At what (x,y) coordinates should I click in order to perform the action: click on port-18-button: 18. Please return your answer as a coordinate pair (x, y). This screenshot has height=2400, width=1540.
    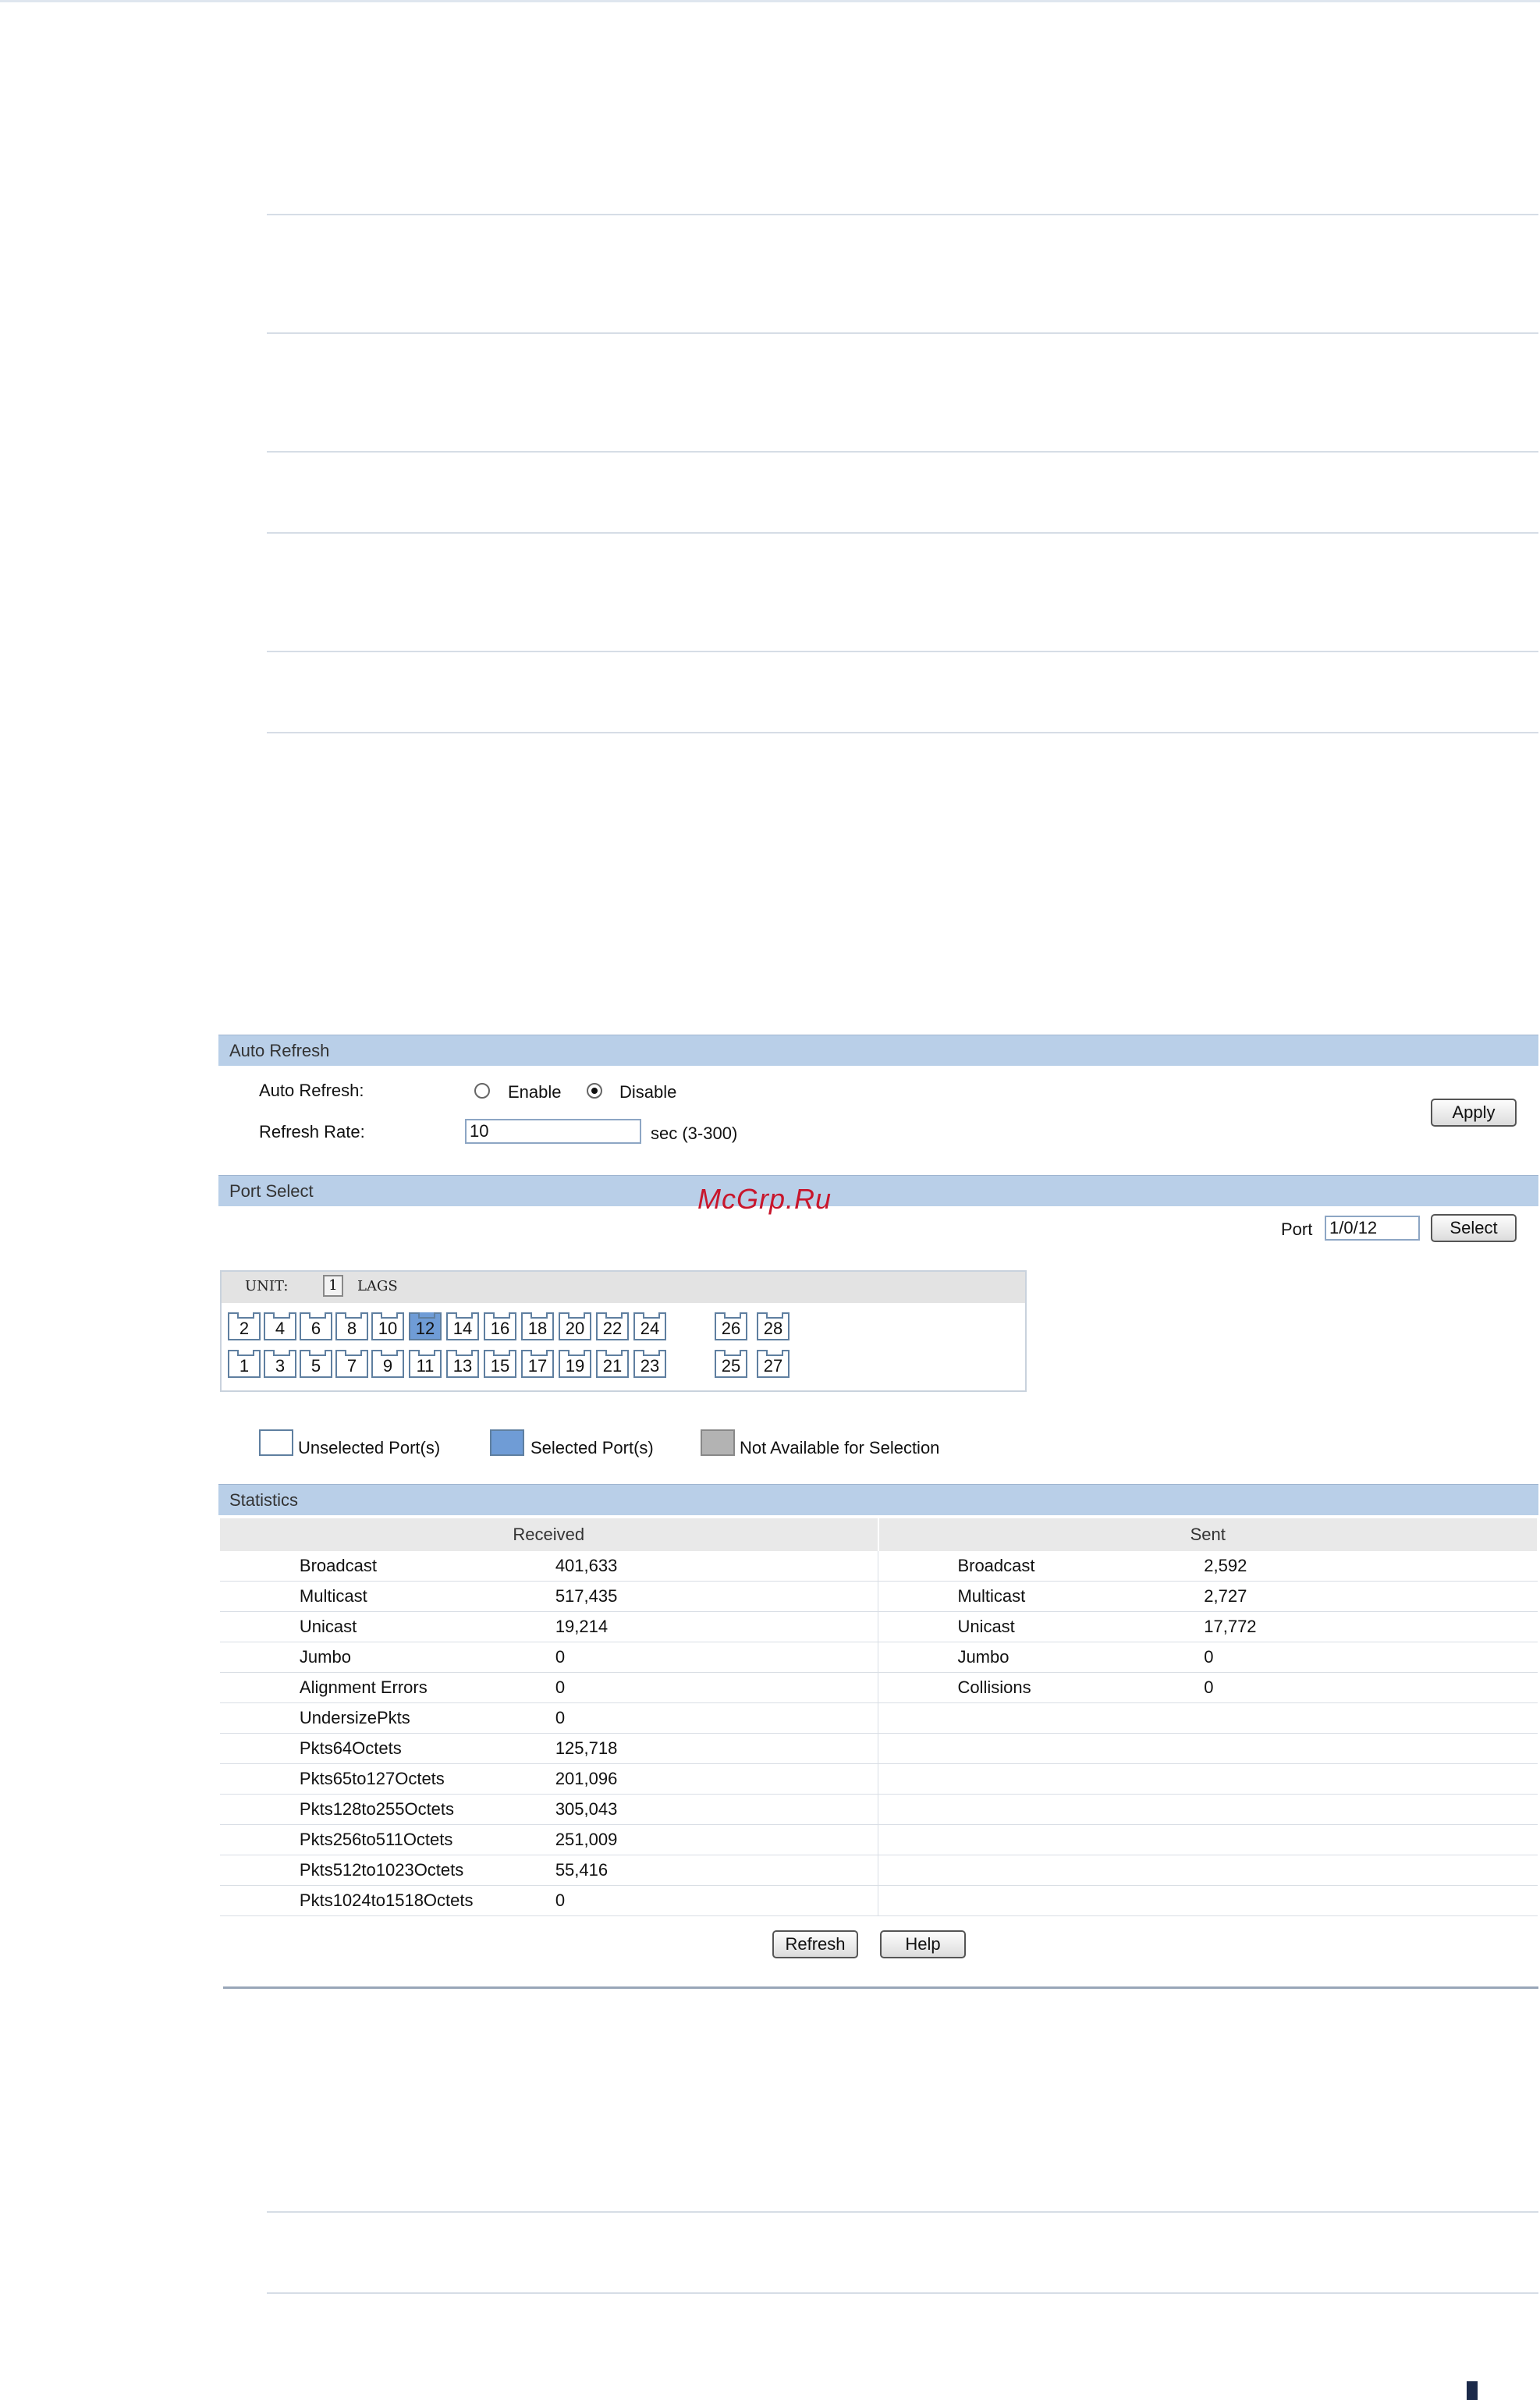
    Looking at the image, I should click on (537, 1326).